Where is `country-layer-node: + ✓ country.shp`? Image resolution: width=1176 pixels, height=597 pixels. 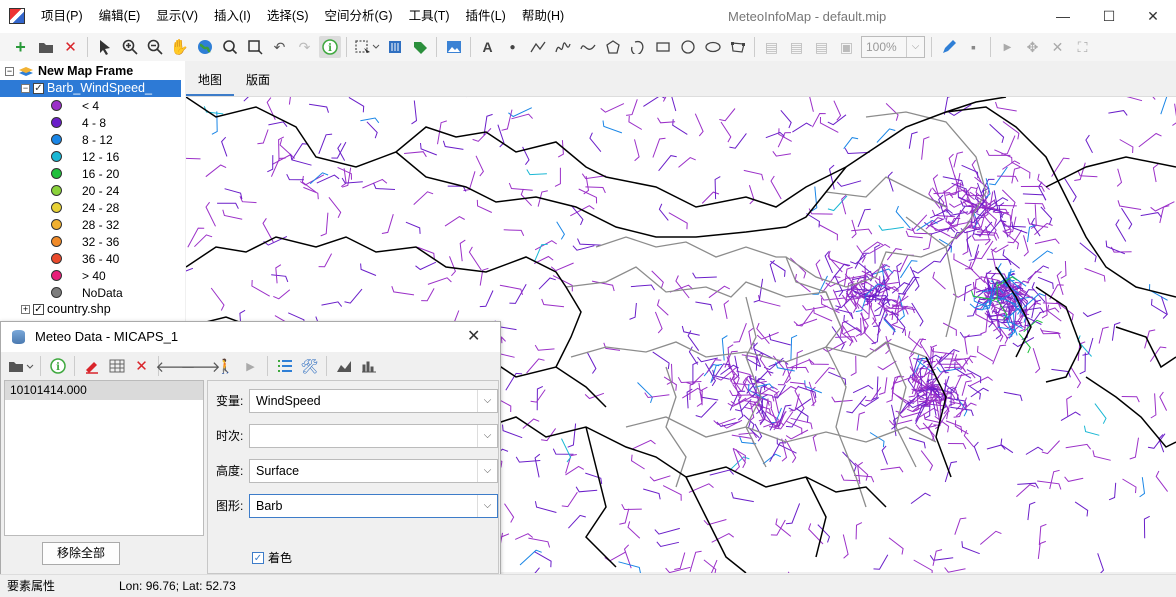
country-layer-node: + ✓ country.shp is located at coordinates (66, 309).